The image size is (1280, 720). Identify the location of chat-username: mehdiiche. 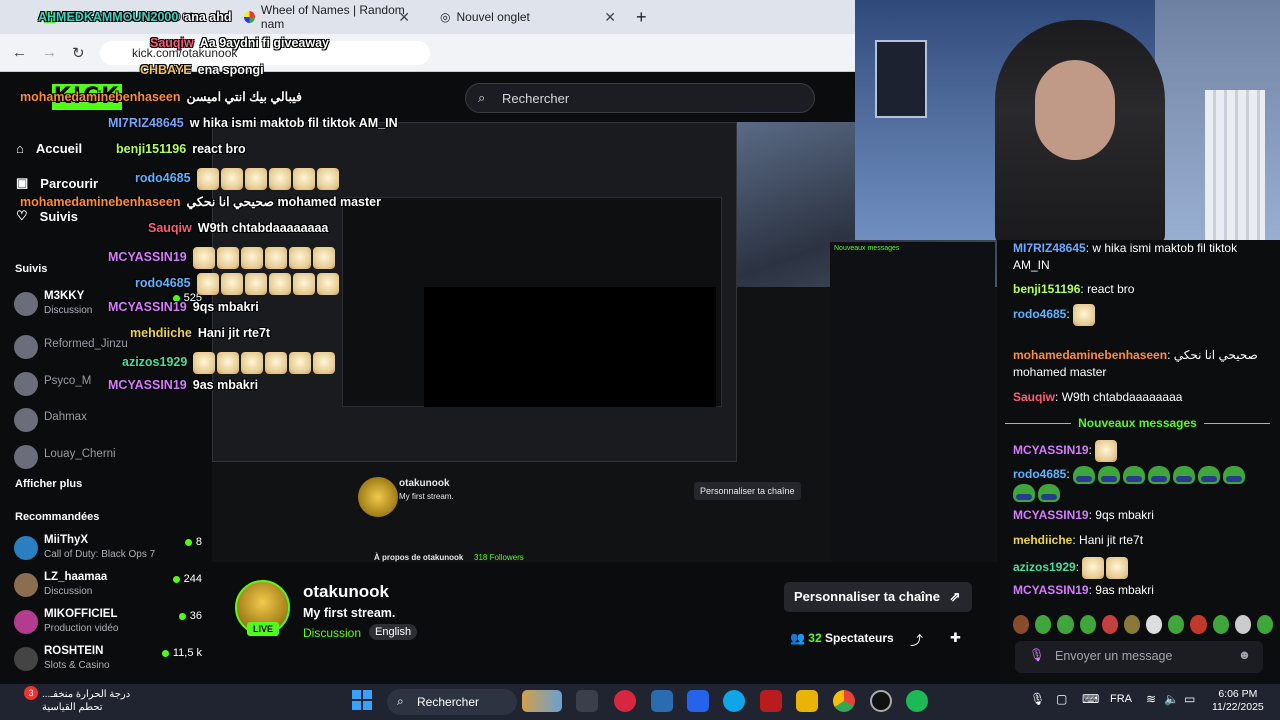
(1042, 540).